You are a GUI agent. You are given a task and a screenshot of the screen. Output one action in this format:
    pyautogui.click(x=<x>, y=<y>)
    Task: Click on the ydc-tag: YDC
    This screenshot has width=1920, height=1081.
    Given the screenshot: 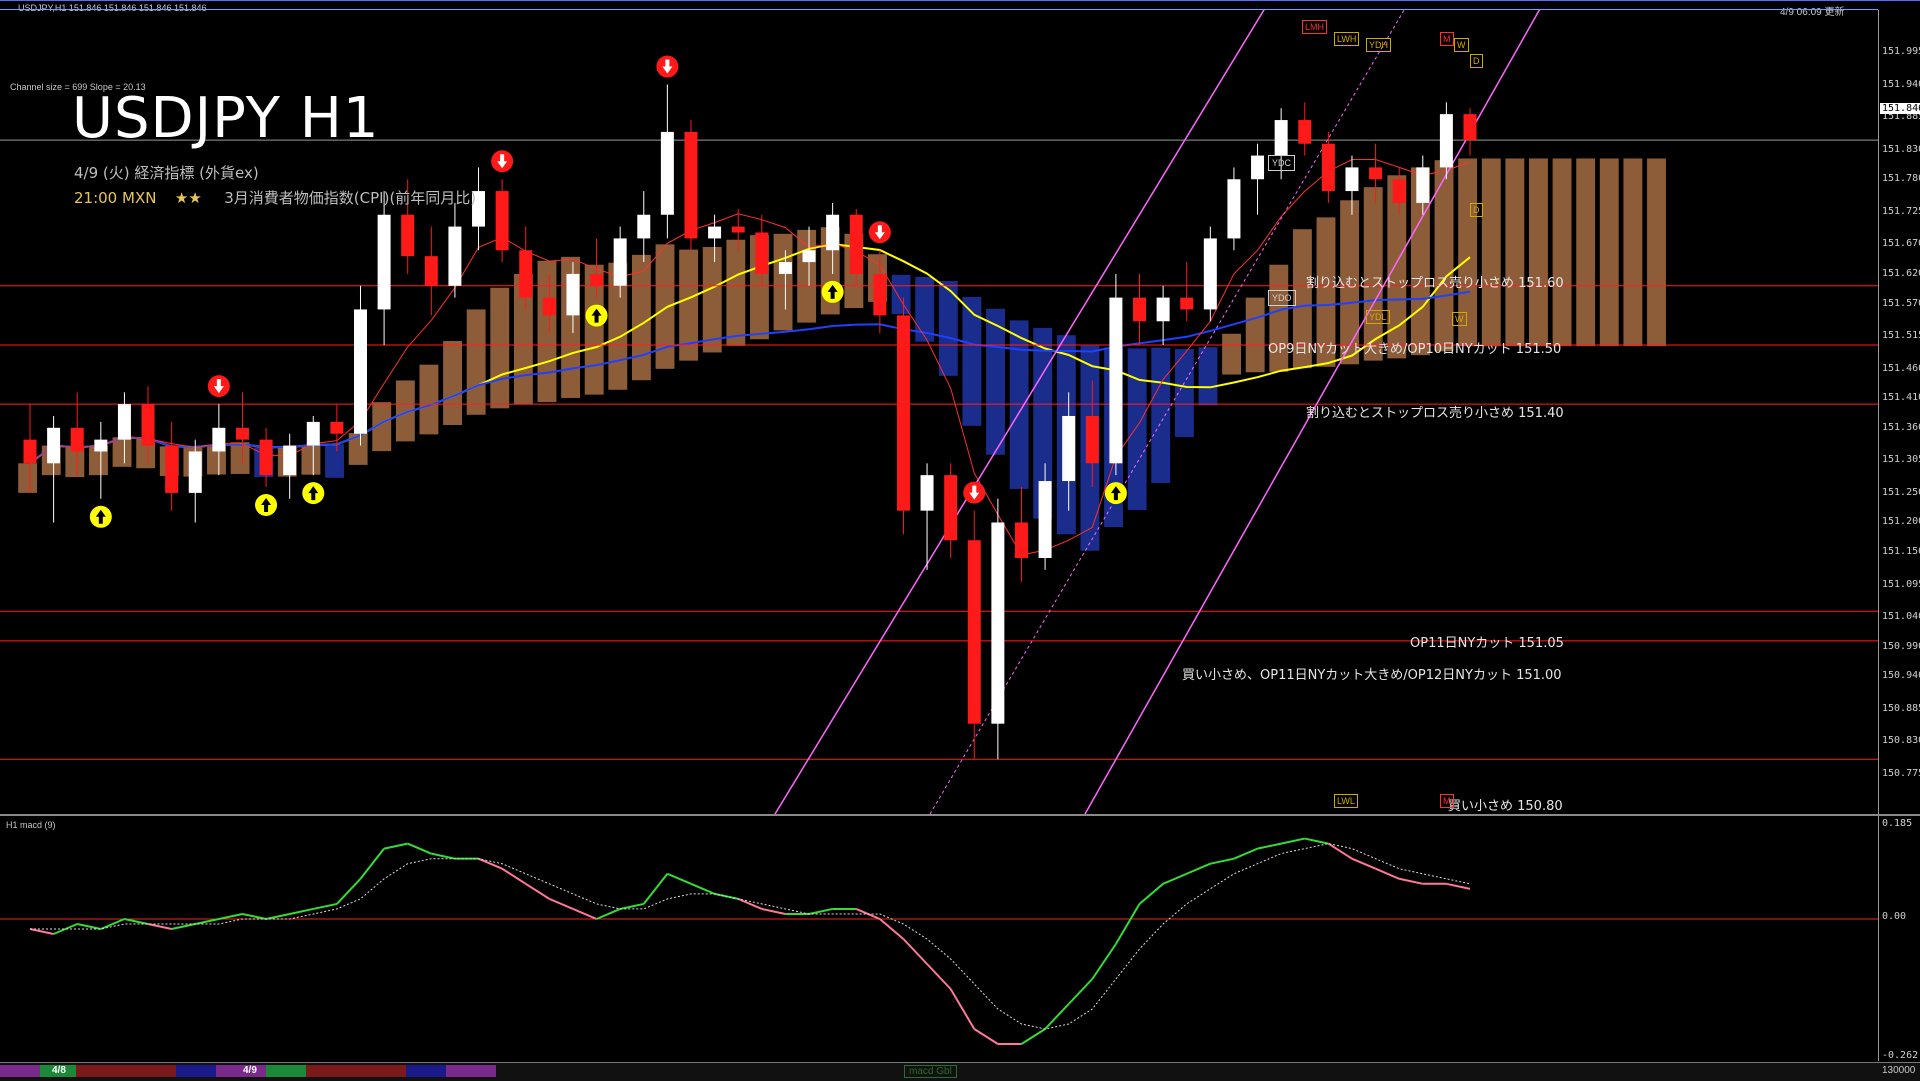 What is the action you would take?
    pyautogui.click(x=1282, y=163)
    